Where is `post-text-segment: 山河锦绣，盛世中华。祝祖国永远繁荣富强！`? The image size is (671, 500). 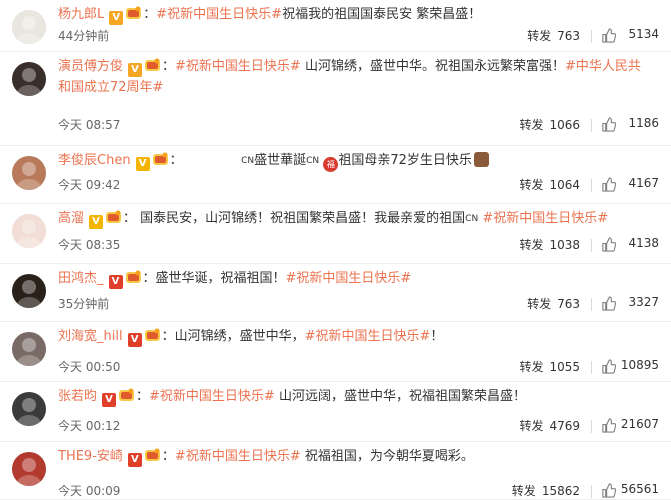 post-text-segment: 山河锦绣，盛世中华。祝祖国永远繁荣富强！ is located at coordinates (432, 66).